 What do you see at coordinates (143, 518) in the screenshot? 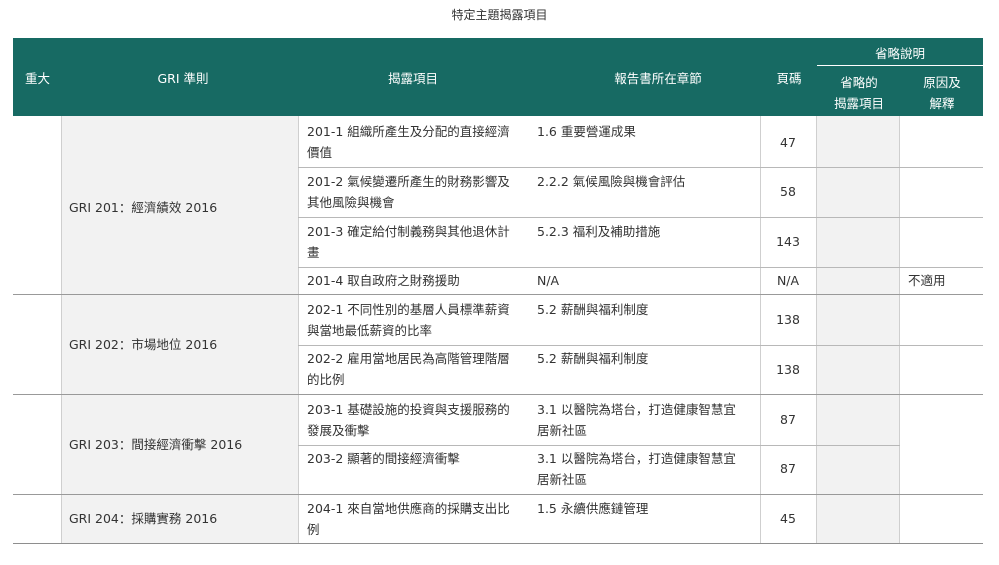
I see `gri-standard-204: GRI 204：採購實務 2016` at bounding box center [143, 518].